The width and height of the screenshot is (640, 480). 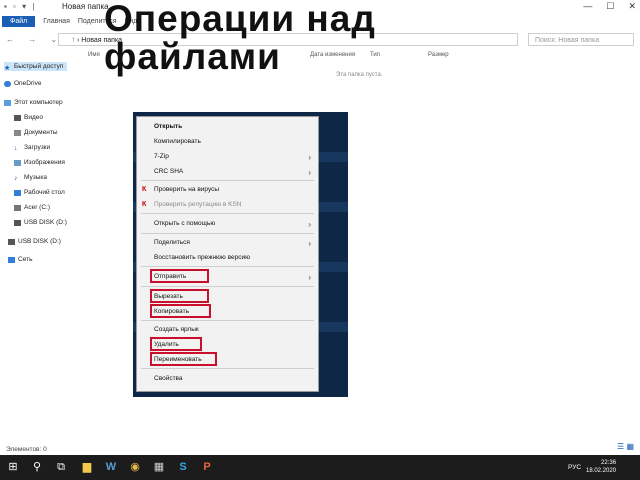 I want to click on maximize-button: ☐, so click(x=610, y=6).